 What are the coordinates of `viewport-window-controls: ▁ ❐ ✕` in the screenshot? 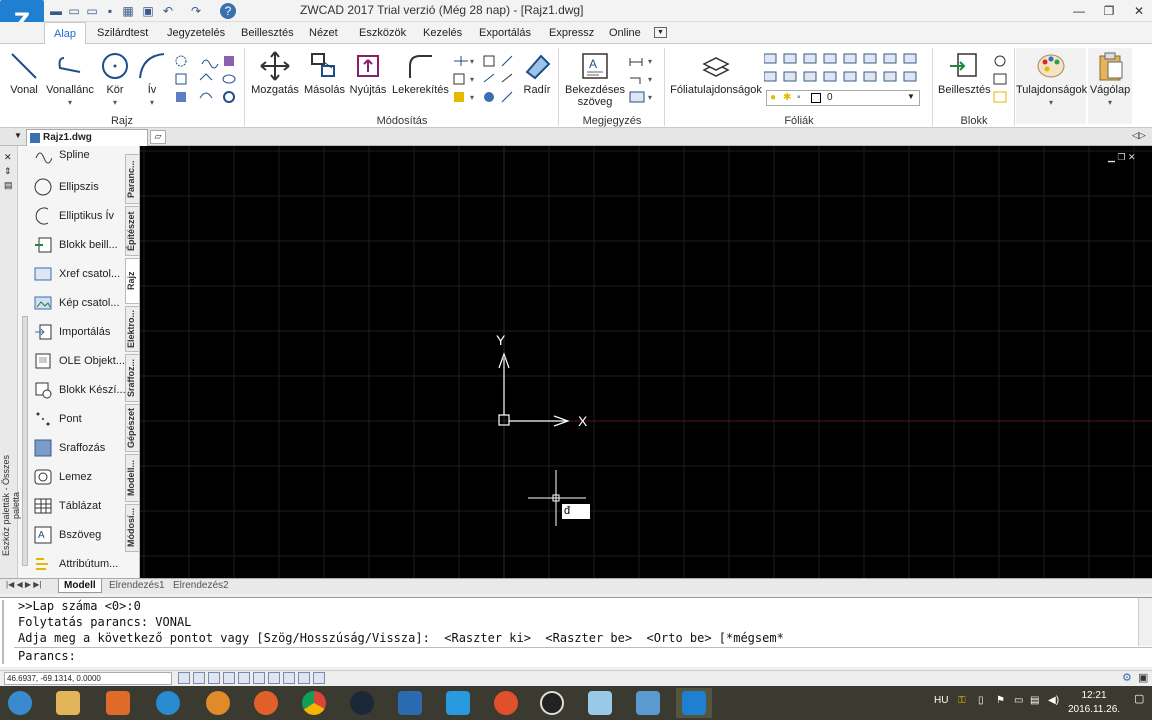 It's located at (1122, 157).